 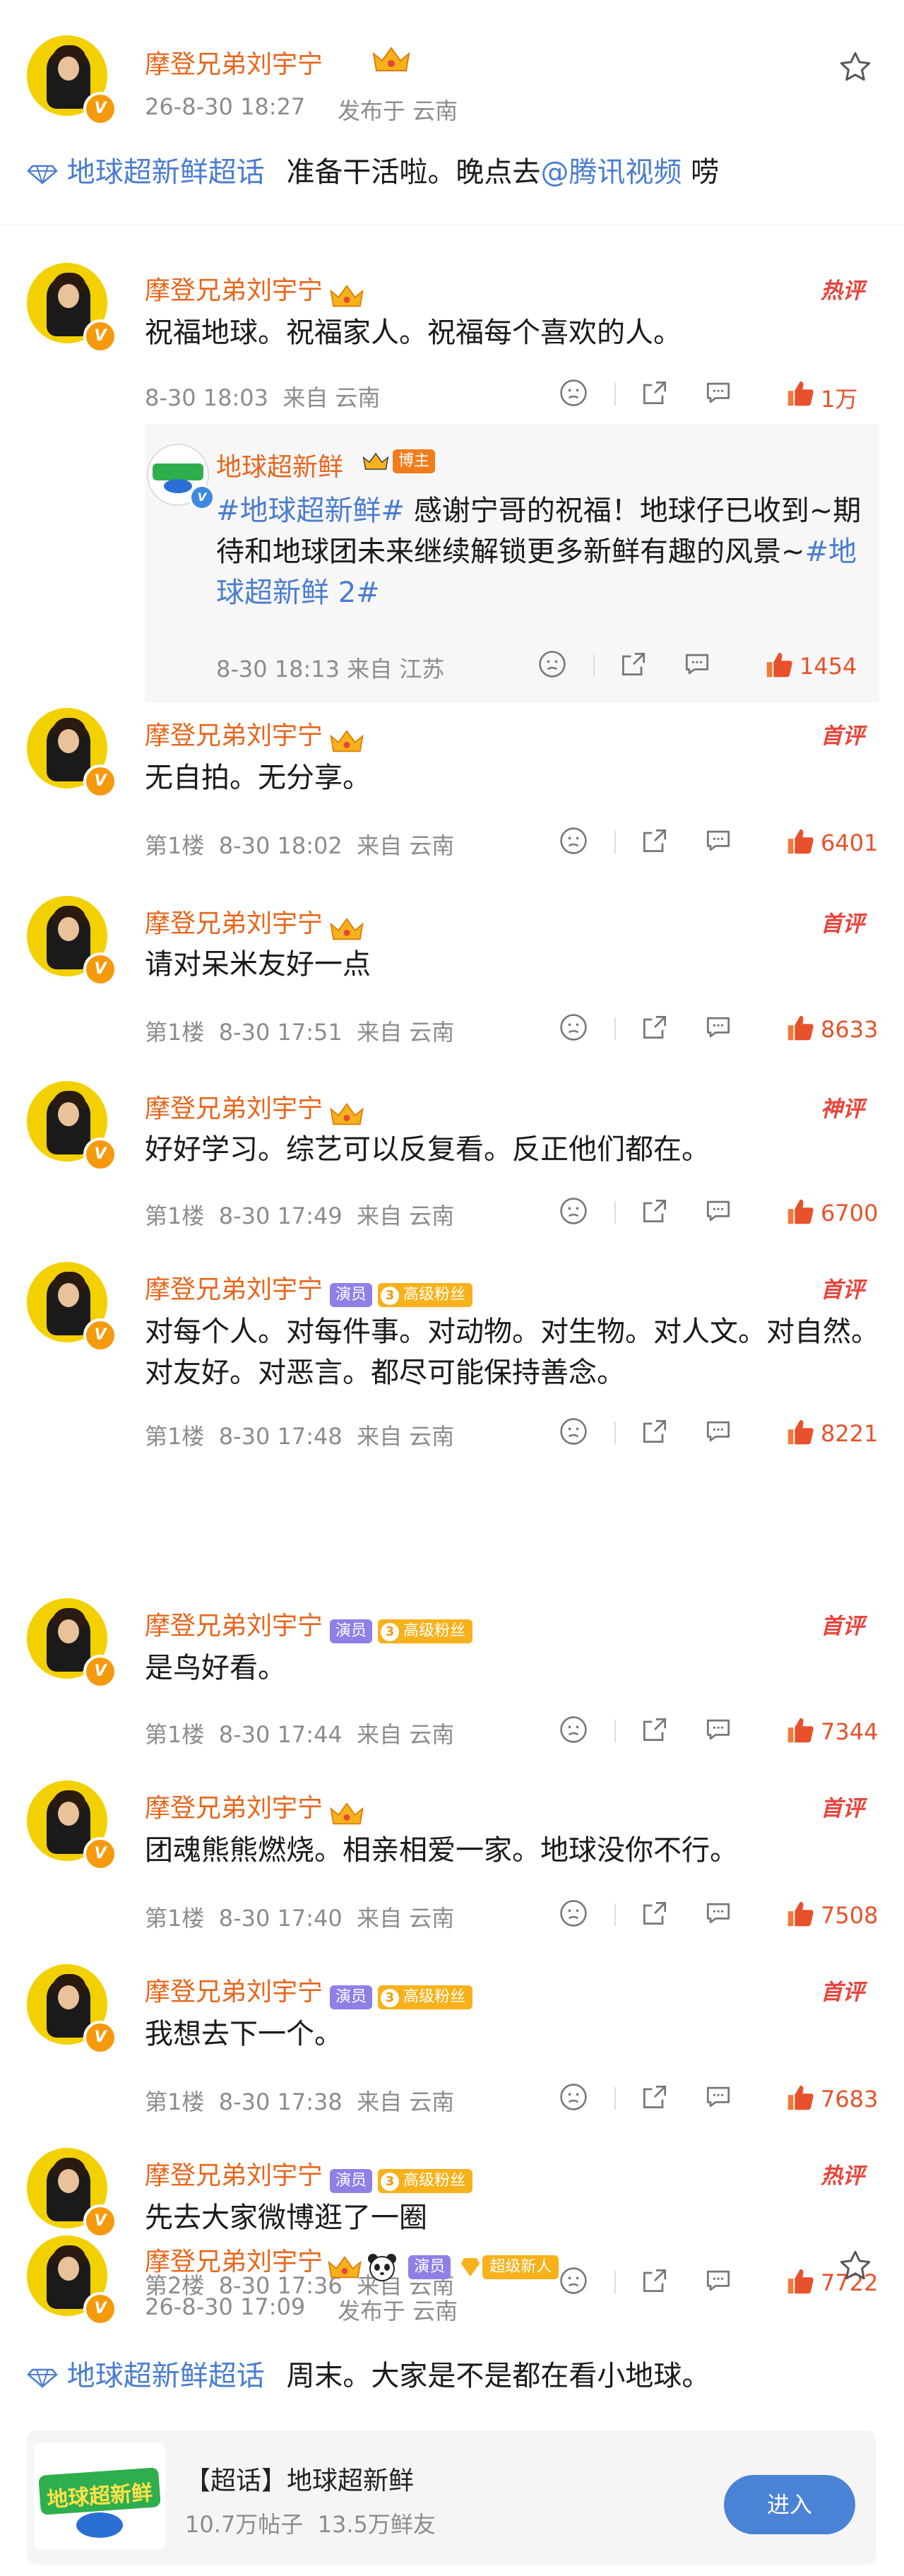 I want to click on reply-tag-1: #地球超新鲜#, so click(x=310, y=511).